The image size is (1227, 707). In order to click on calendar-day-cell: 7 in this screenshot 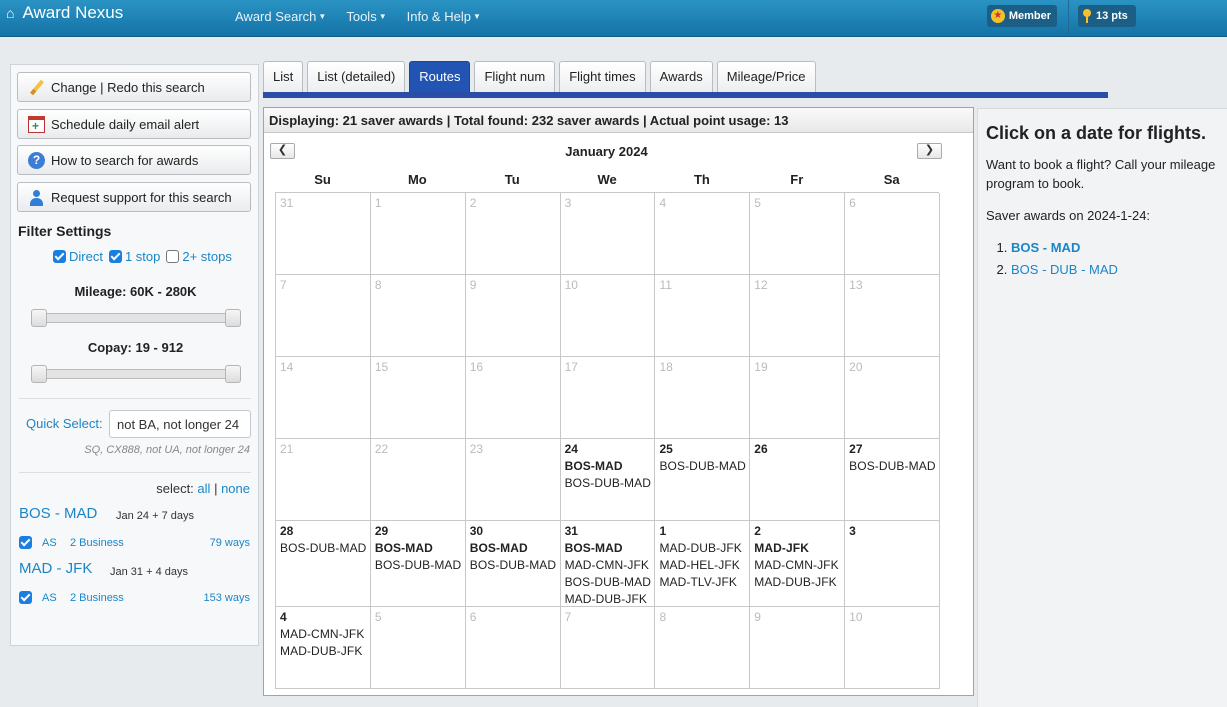, I will do `click(323, 316)`.